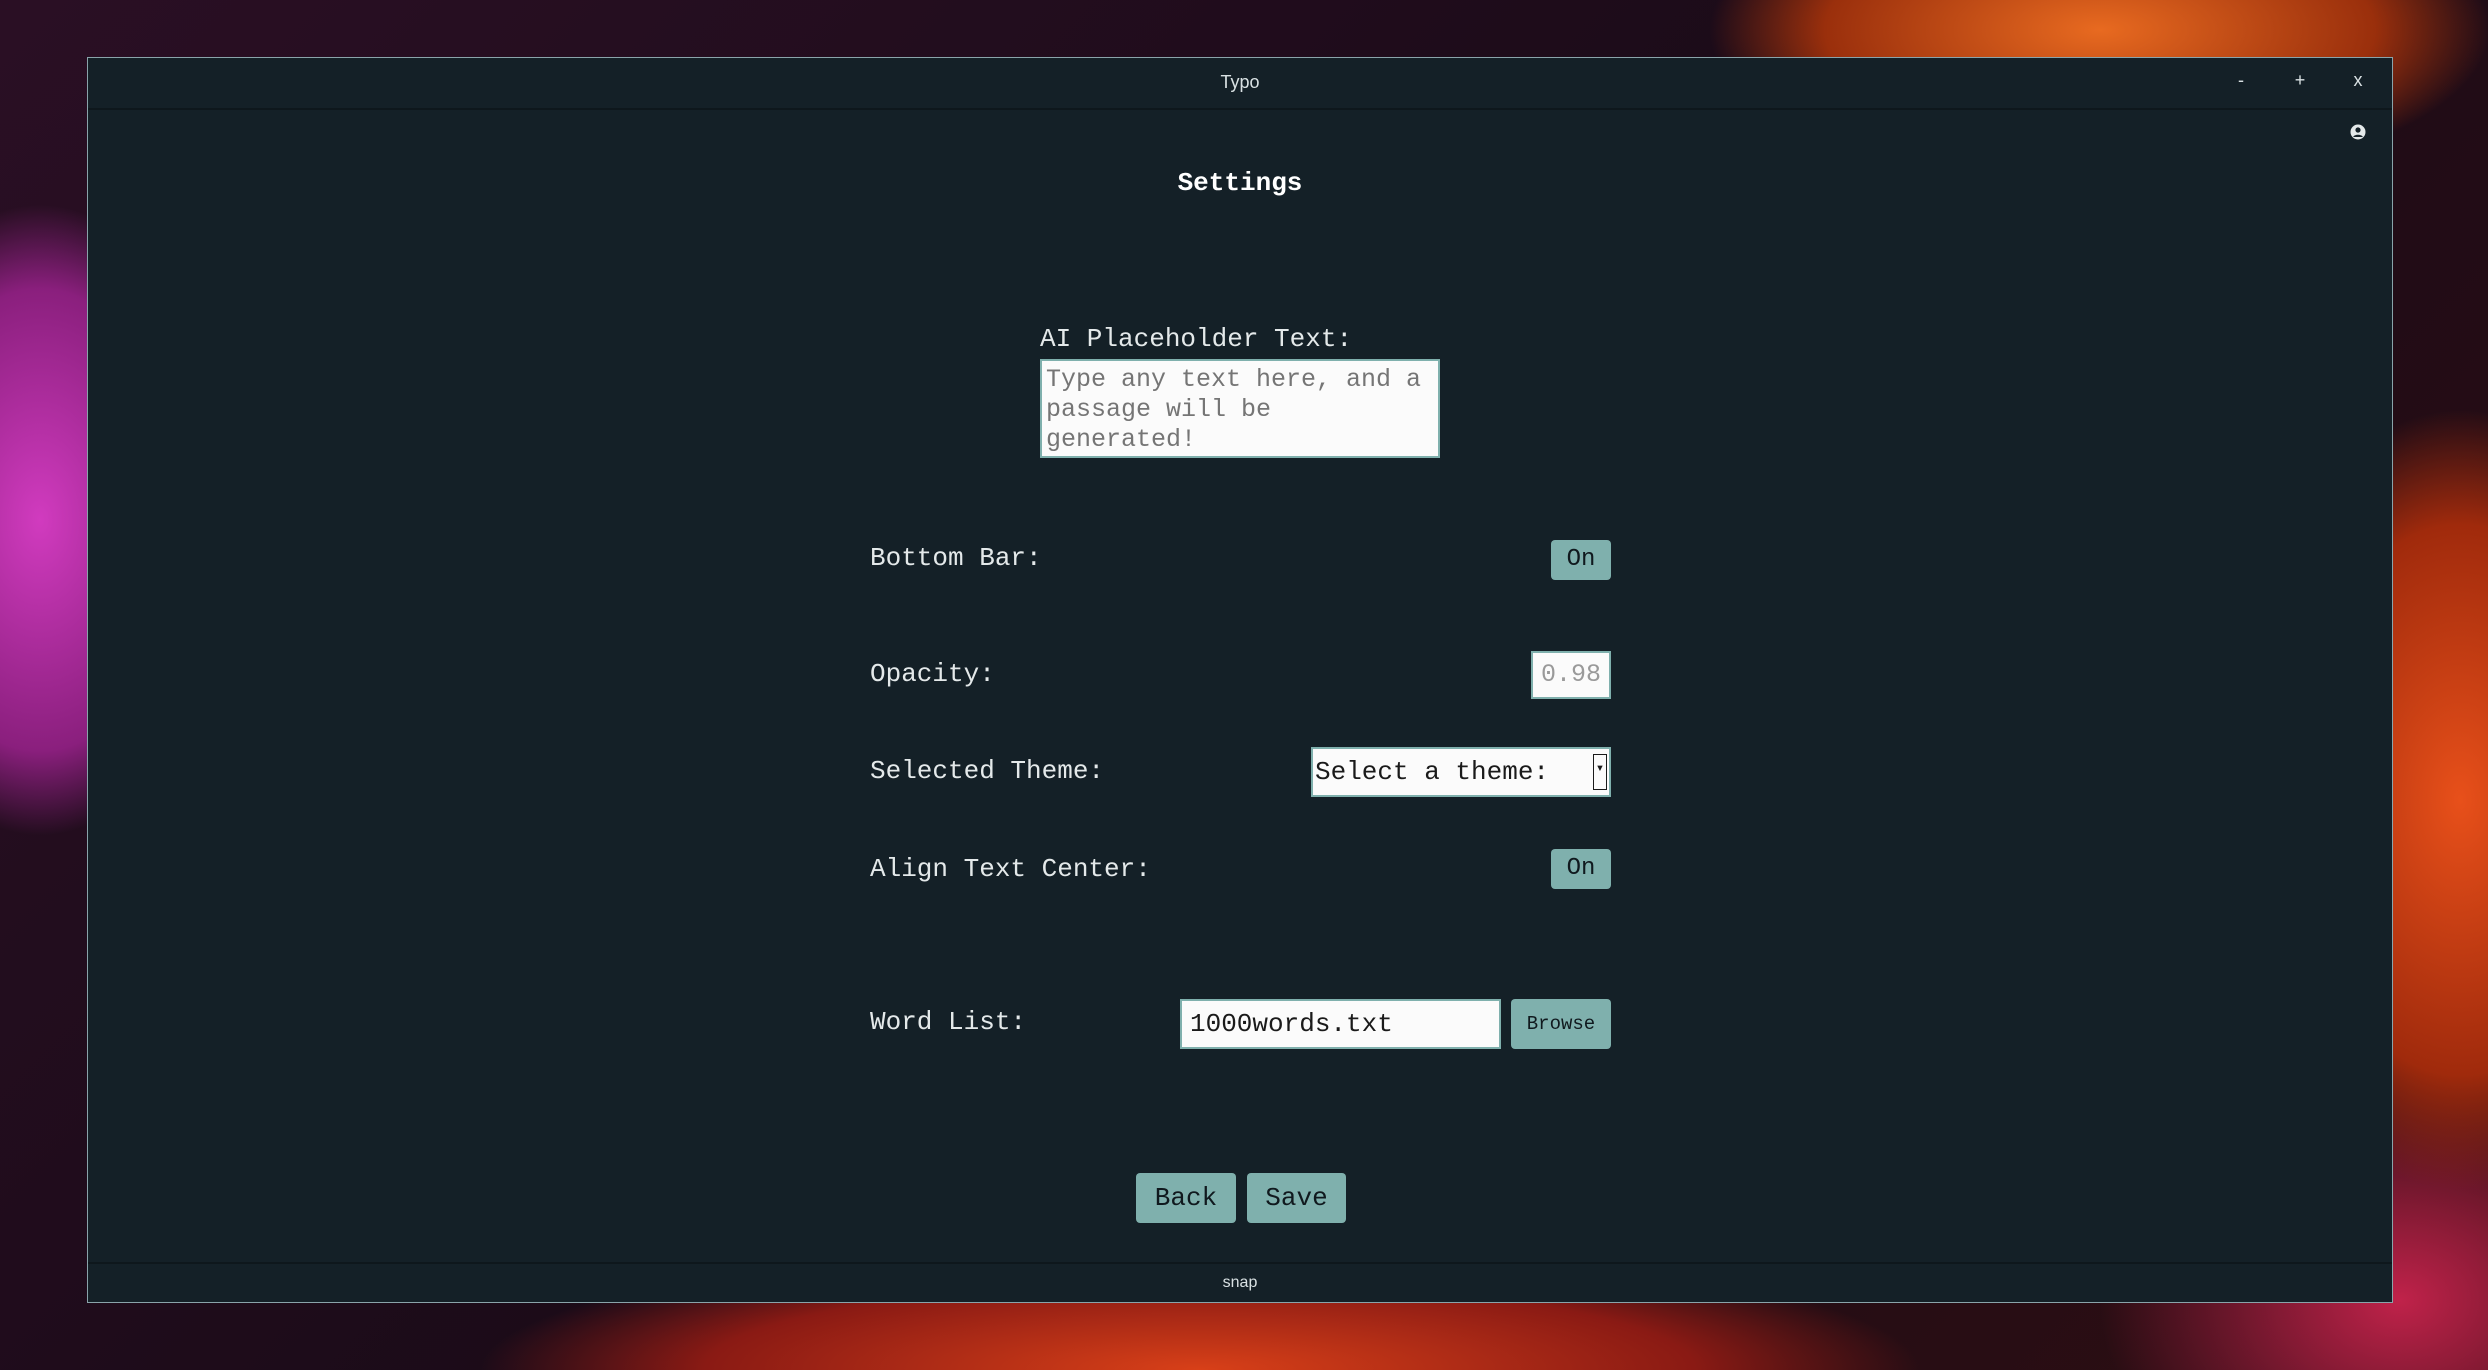 Image resolution: width=2488 pixels, height=1370 pixels. I want to click on close-button: x, so click(2358, 80).